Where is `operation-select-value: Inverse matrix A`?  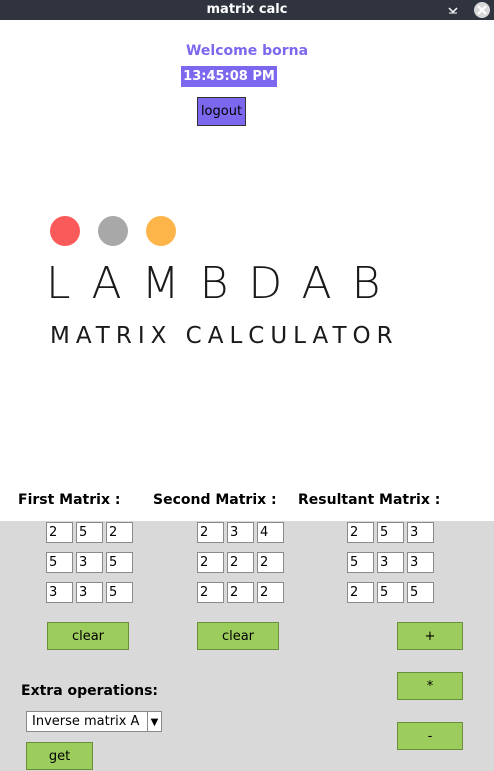
operation-select-value: Inverse matrix A is located at coordinates (86, 721).